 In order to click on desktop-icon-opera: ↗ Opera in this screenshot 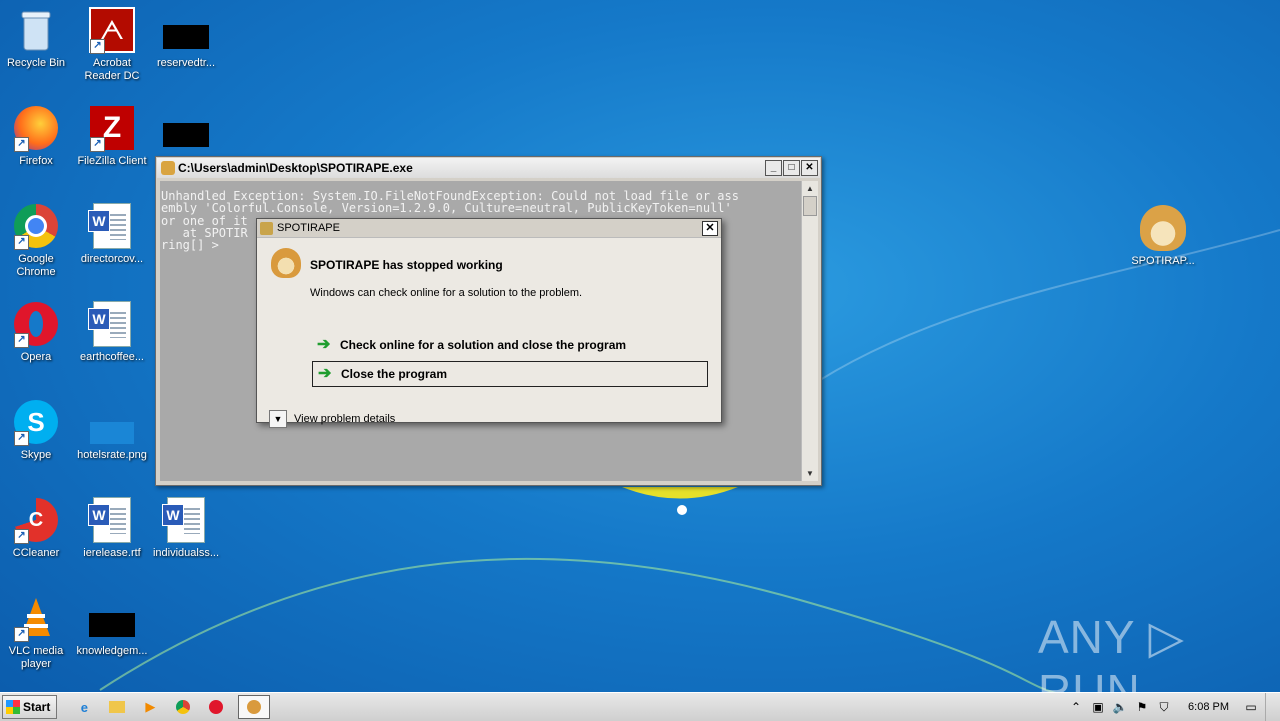, I will do `click(37, 332)`.